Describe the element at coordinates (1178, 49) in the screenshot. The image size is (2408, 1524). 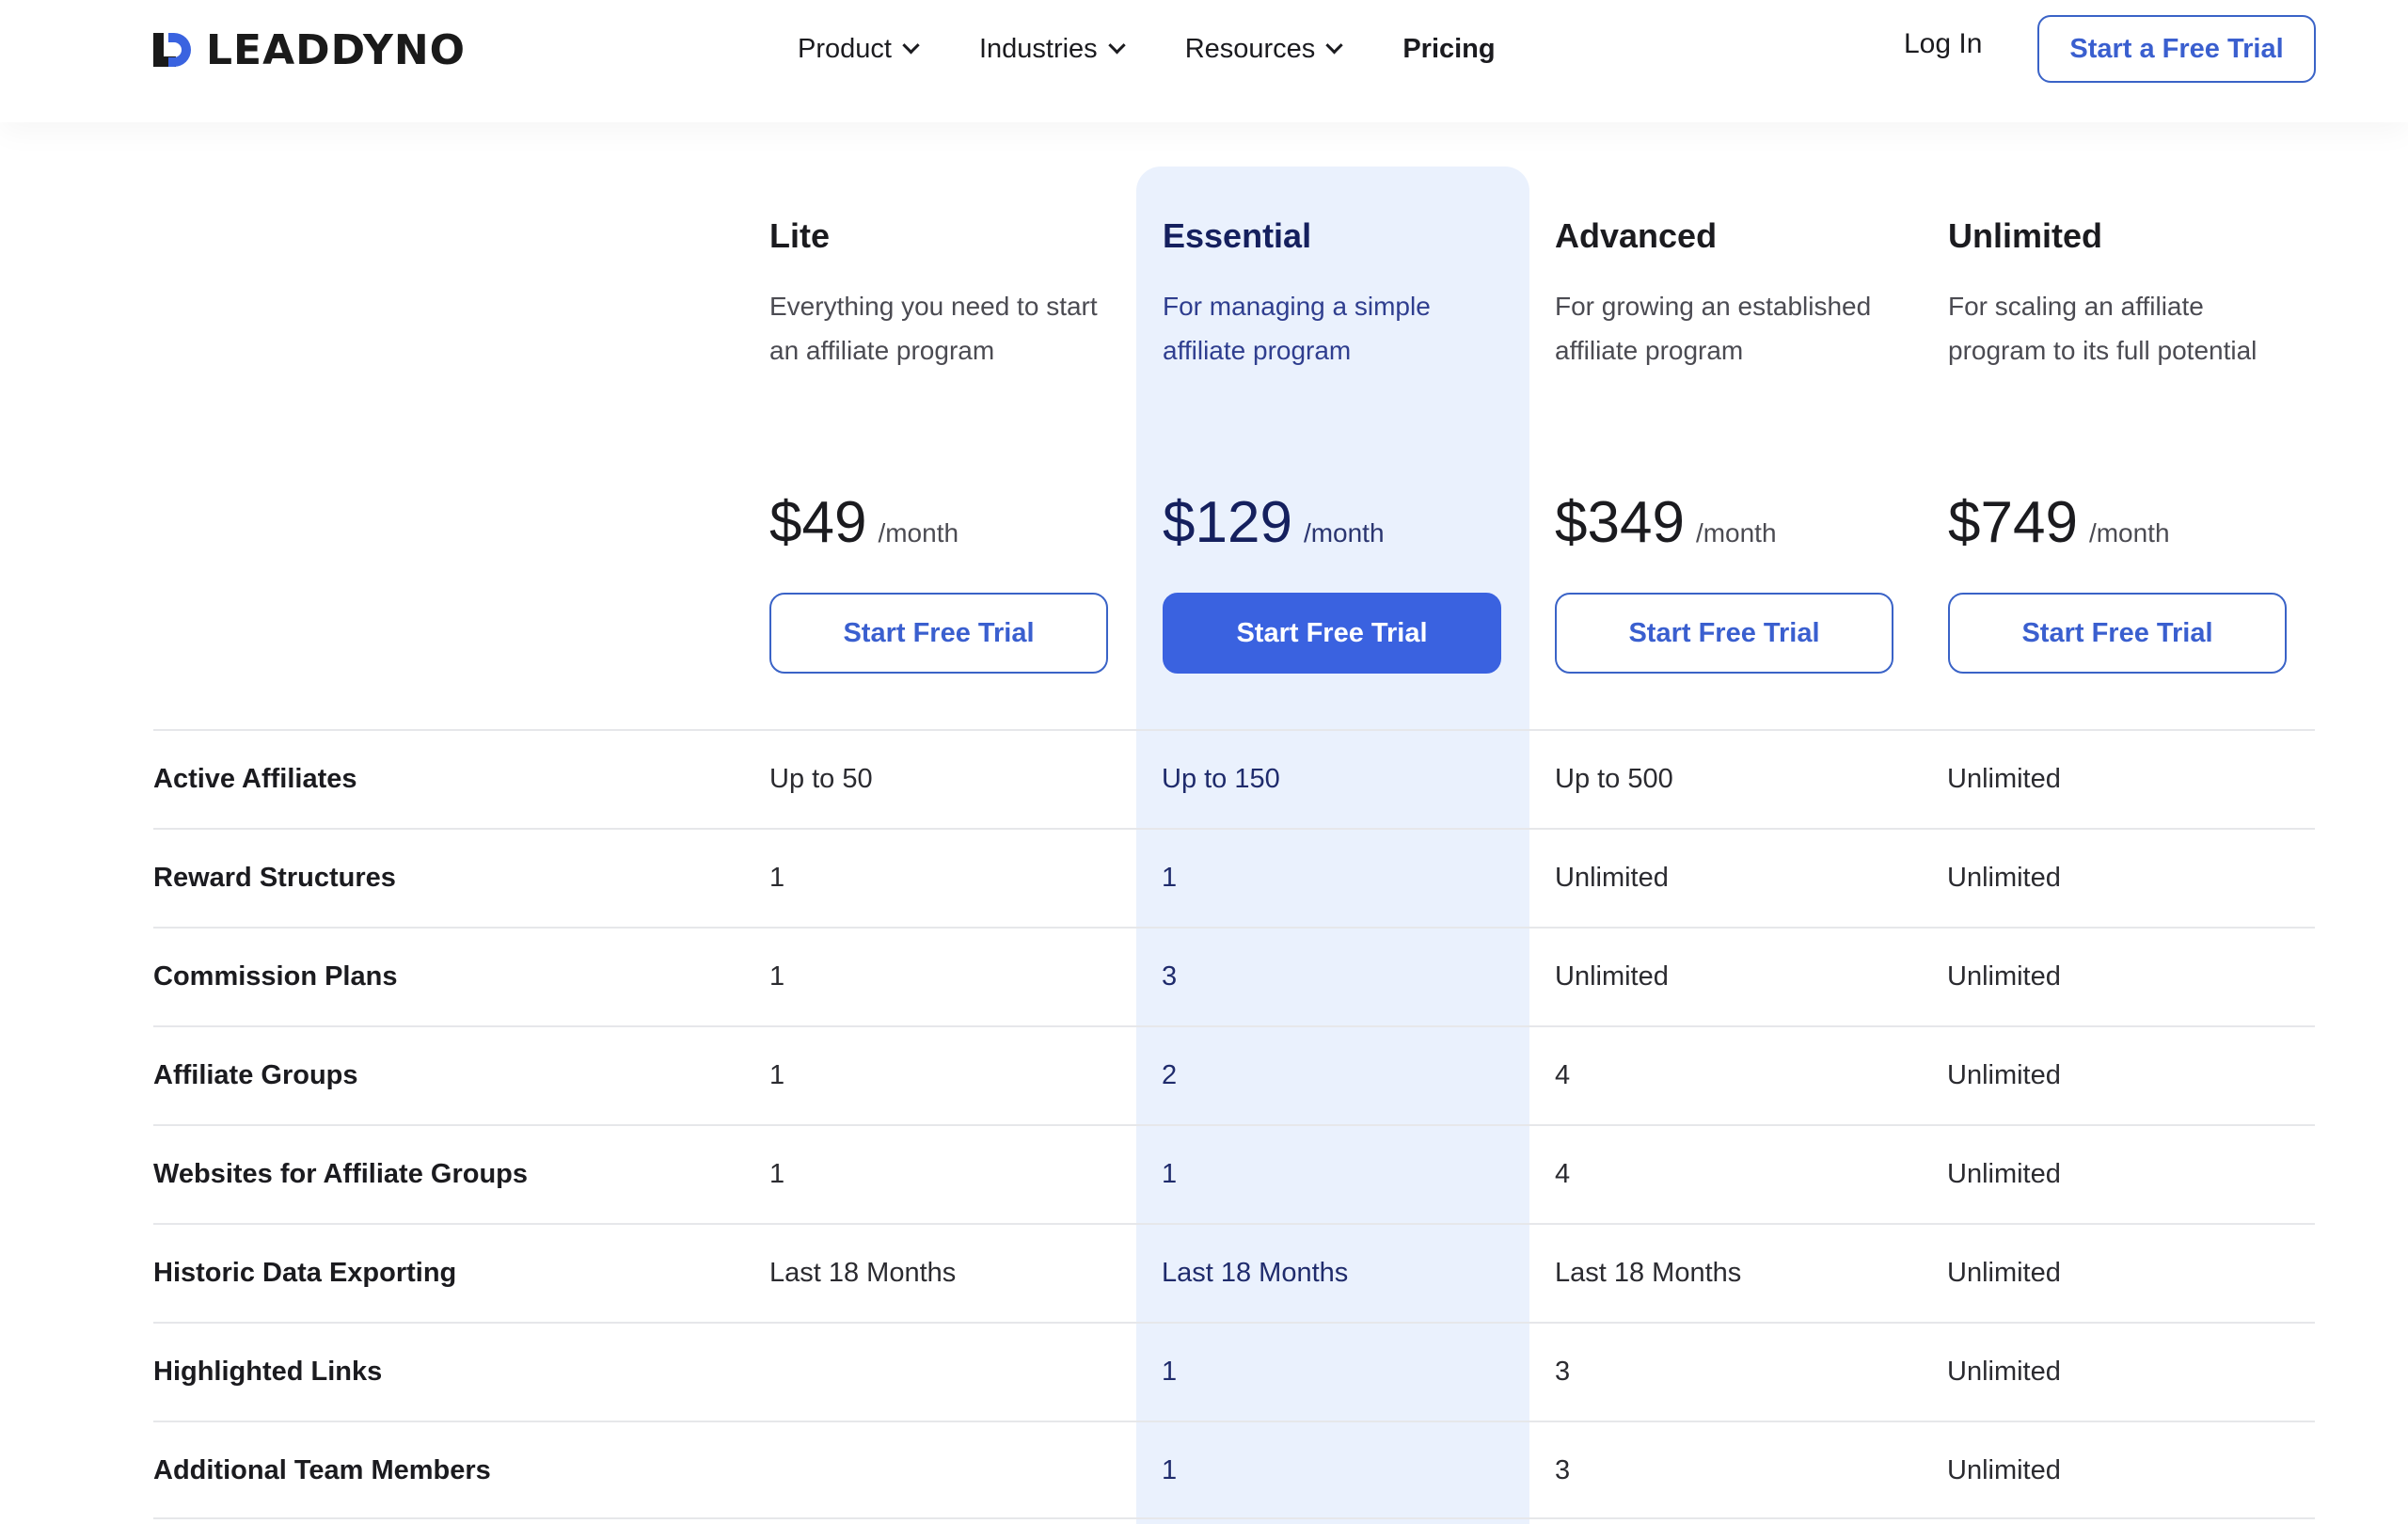
I see `main-nav: Product Industries Resources Pricing` at that location.